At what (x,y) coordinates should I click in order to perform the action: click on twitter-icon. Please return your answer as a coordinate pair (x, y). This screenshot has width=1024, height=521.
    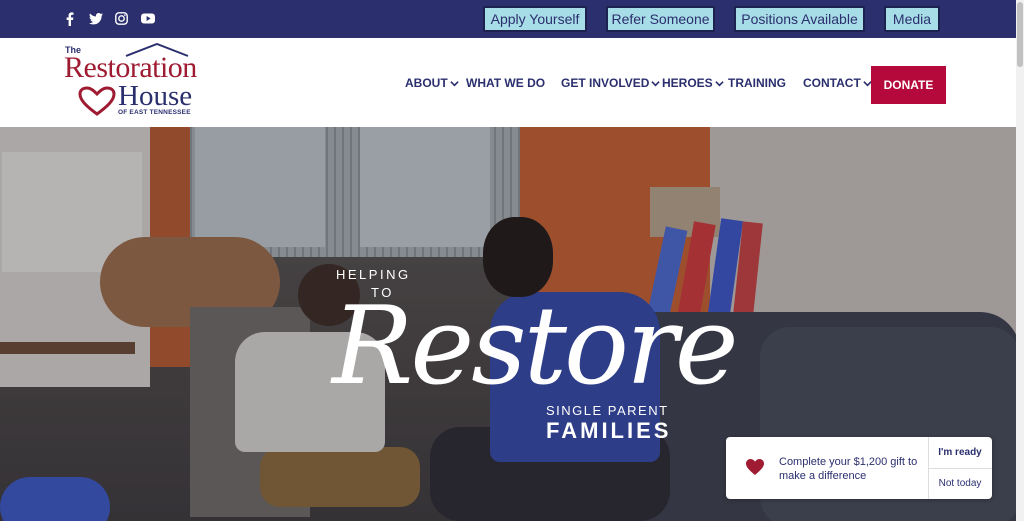
    Looking at the image, I should click on (95, 18).